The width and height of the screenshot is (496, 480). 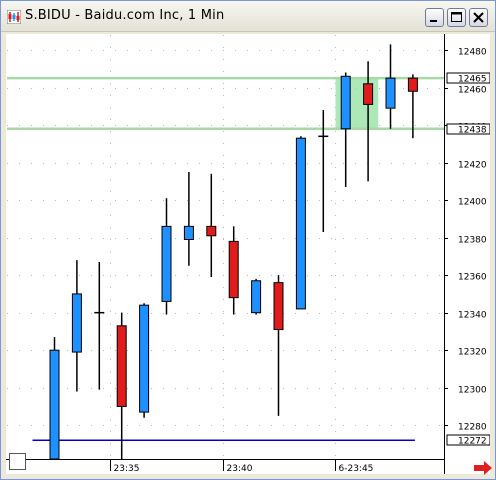 What do you see at coordinates (467, 254) in the screenshot?
I see `price-axis-panel` at bounding box center [467, 254].